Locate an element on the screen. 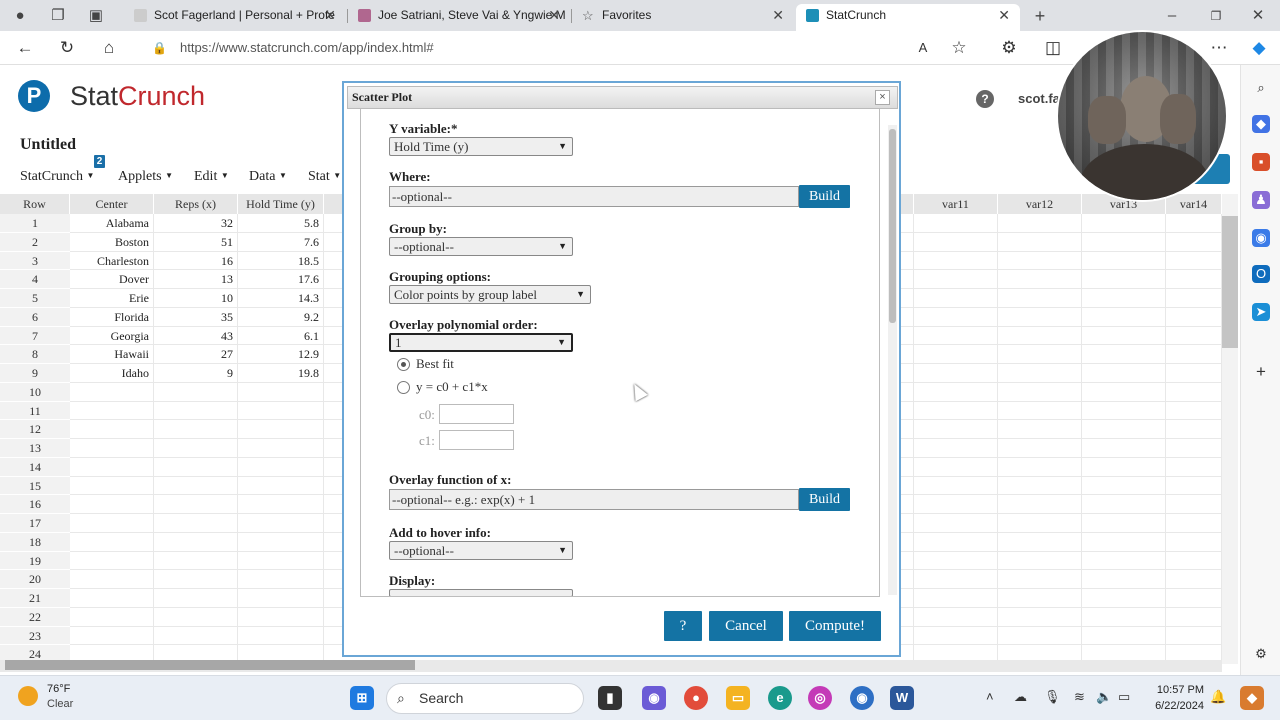  cell-reps: 10 is located at coordinates (196, 298).